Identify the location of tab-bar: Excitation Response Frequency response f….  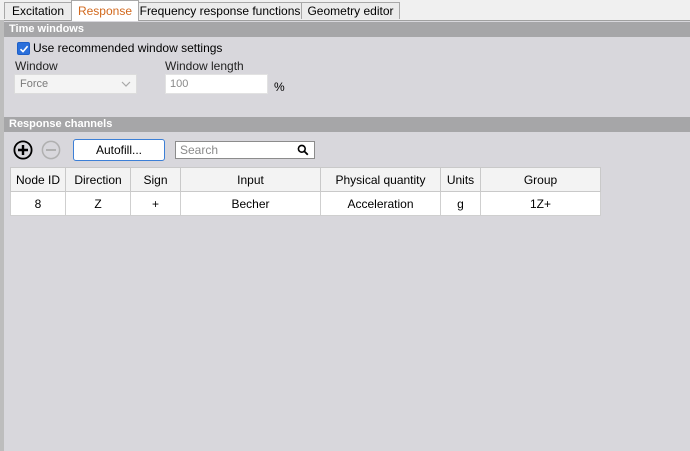
(345, 10).